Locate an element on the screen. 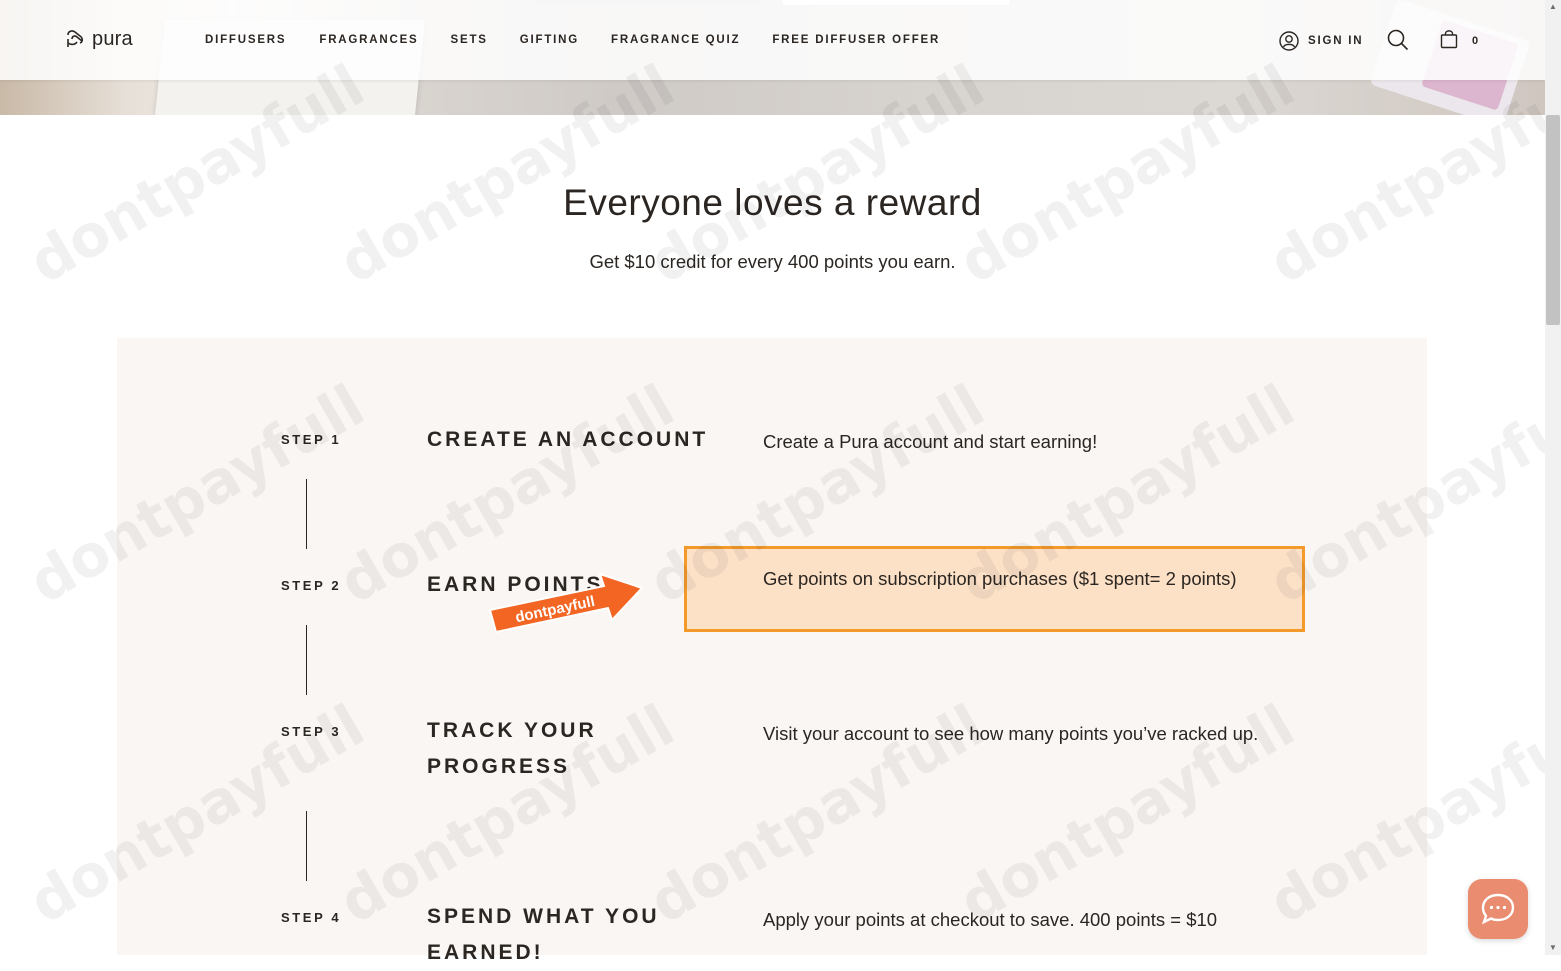 The image size is (1561, 971). shopping-bag-icon is located at coordinates (1449, 39).